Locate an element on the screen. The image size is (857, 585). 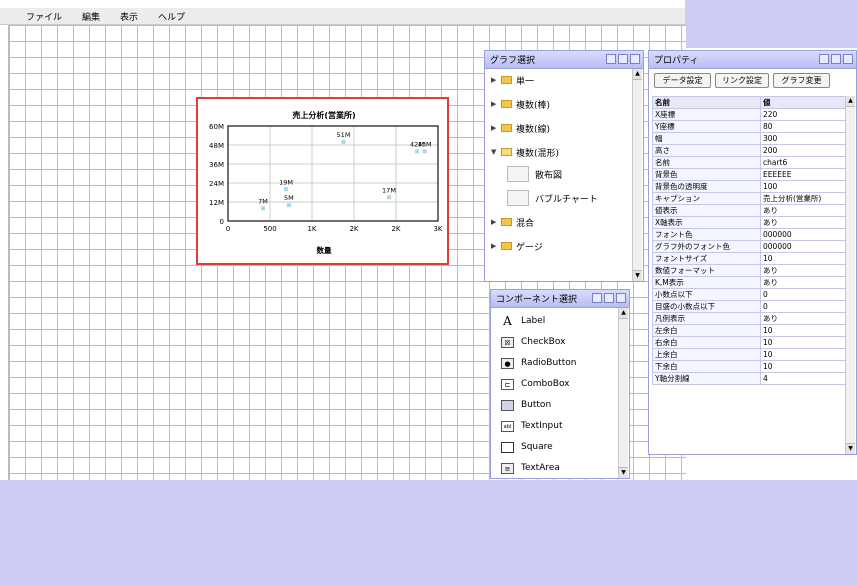
property-row: 幅 300 is located at coordinates (753, 138).